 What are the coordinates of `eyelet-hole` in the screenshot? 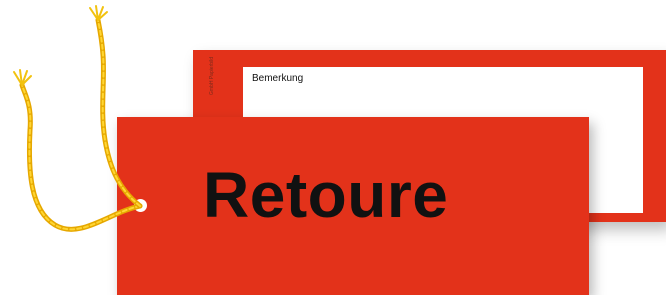 It's located at (140, 205).